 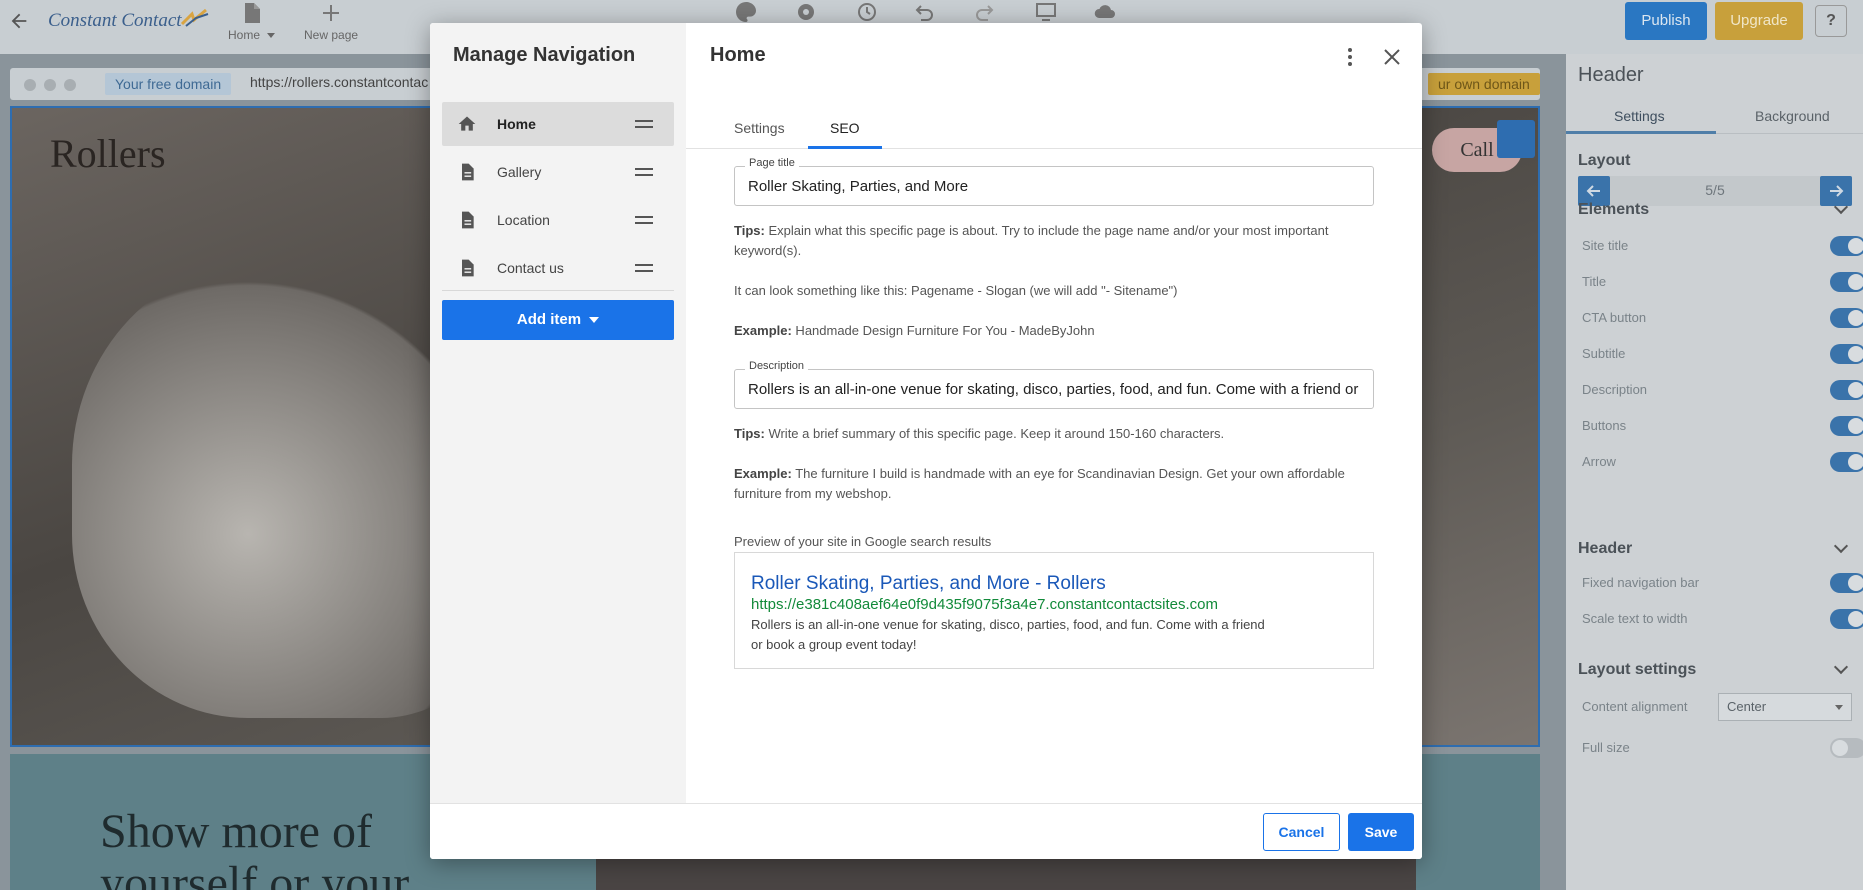 What do you see at coordinates (1599, 461) in the screenshot?
I see `element-label: Arrow` at bounding box center [1599, 461].